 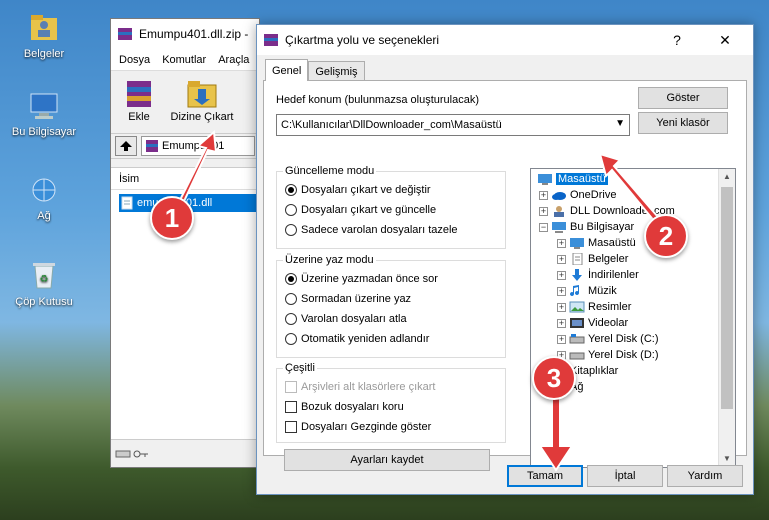 What do you see at coordinates (577, 195) in the screenshot?
I see `tree-item-onedrive: + OneDrive` at bounding box center [577, 195].